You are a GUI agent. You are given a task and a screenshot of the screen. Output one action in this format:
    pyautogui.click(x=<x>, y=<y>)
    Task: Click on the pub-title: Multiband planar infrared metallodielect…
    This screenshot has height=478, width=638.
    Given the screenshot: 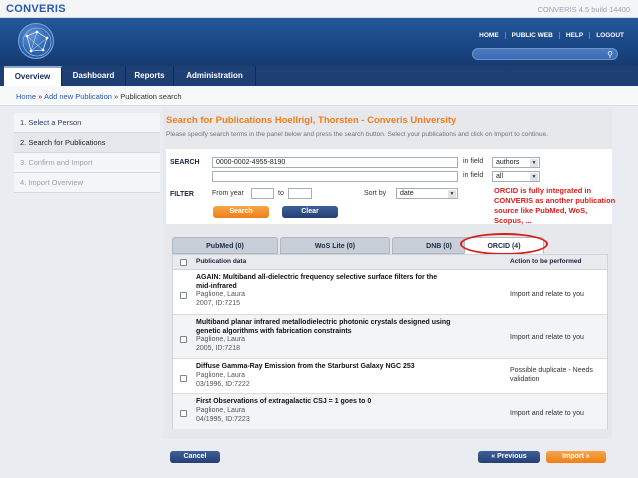 What is the action you would take?
    pyautogui.click(x=323, y=327)
    